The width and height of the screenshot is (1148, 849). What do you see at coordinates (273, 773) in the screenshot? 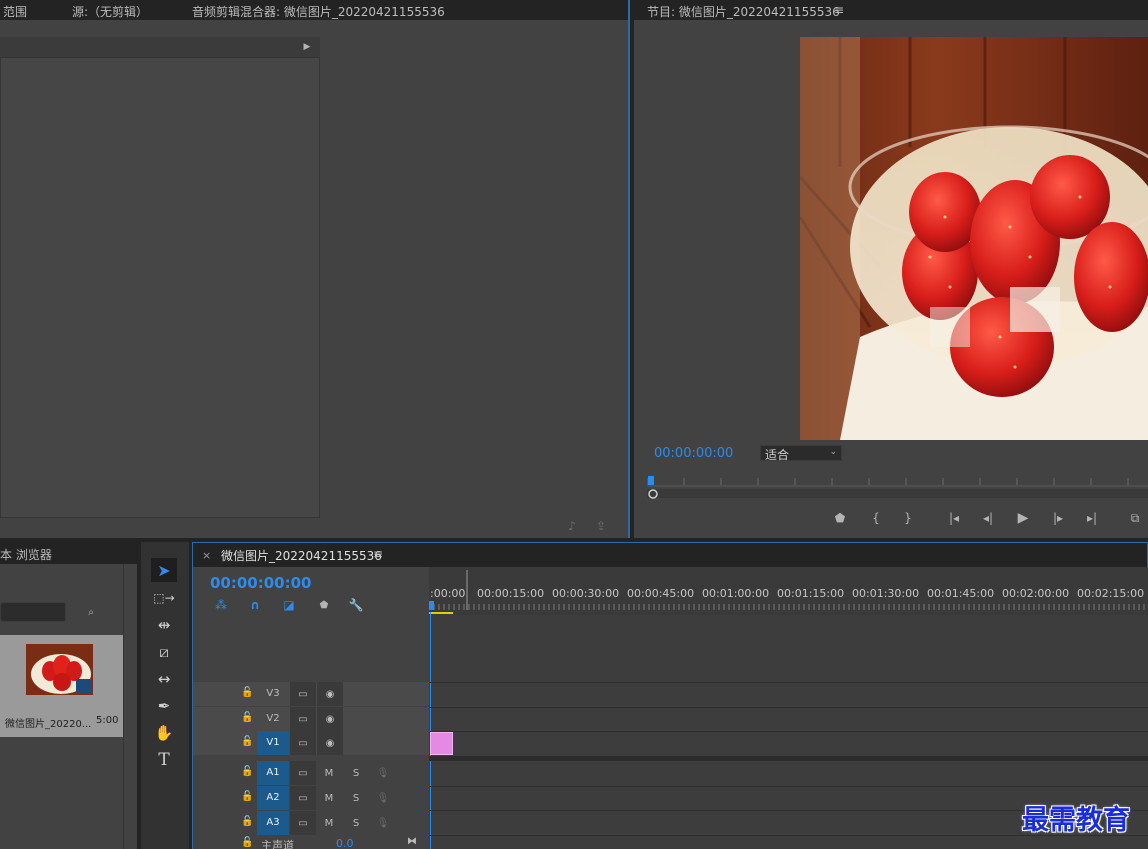
I see `track-name-a1: A1` at bounding box center [273, 773].